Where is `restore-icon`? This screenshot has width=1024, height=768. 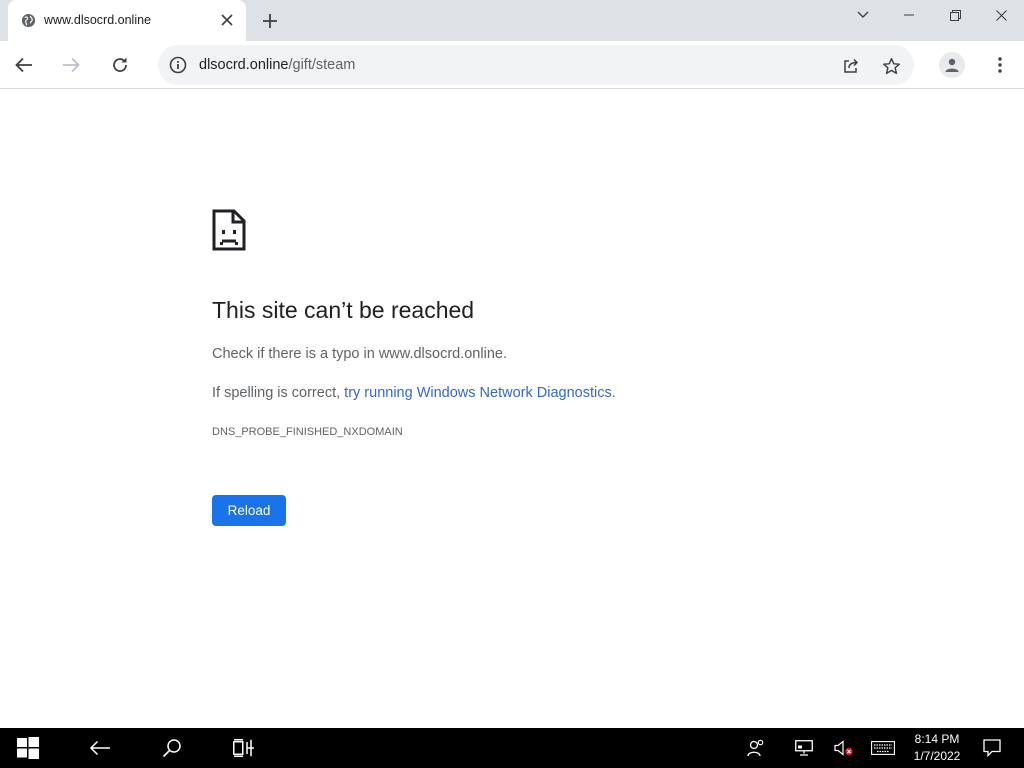
restore-icon is located at coordinates (955, 15).